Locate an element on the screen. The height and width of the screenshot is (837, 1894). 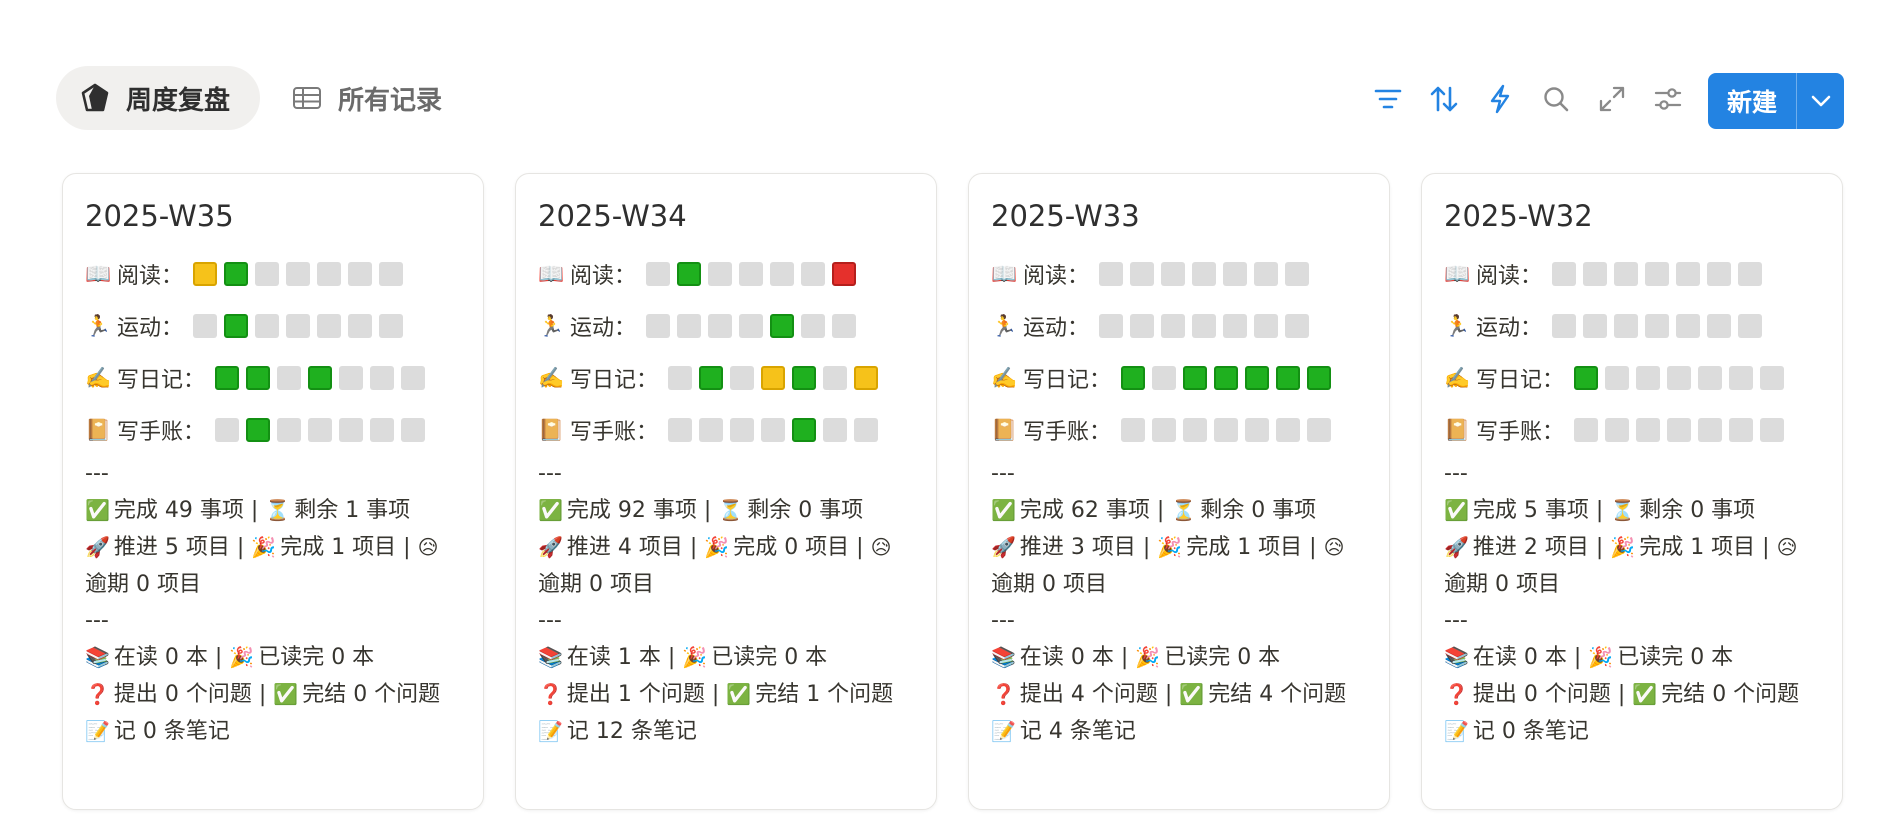
questions-line: ❓ 提出 4 个问题 | ✅ 完结 4 个问题 is located at coordinates (1179, 694).